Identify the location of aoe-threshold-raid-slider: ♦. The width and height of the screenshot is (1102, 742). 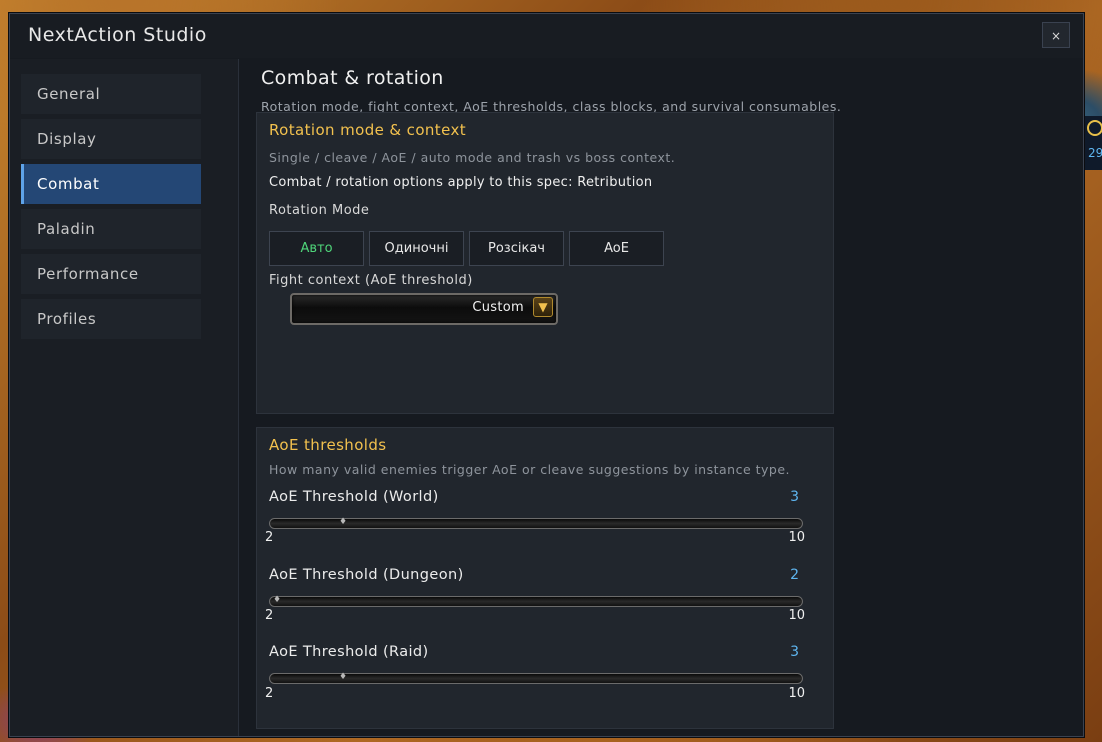
(536, 678).